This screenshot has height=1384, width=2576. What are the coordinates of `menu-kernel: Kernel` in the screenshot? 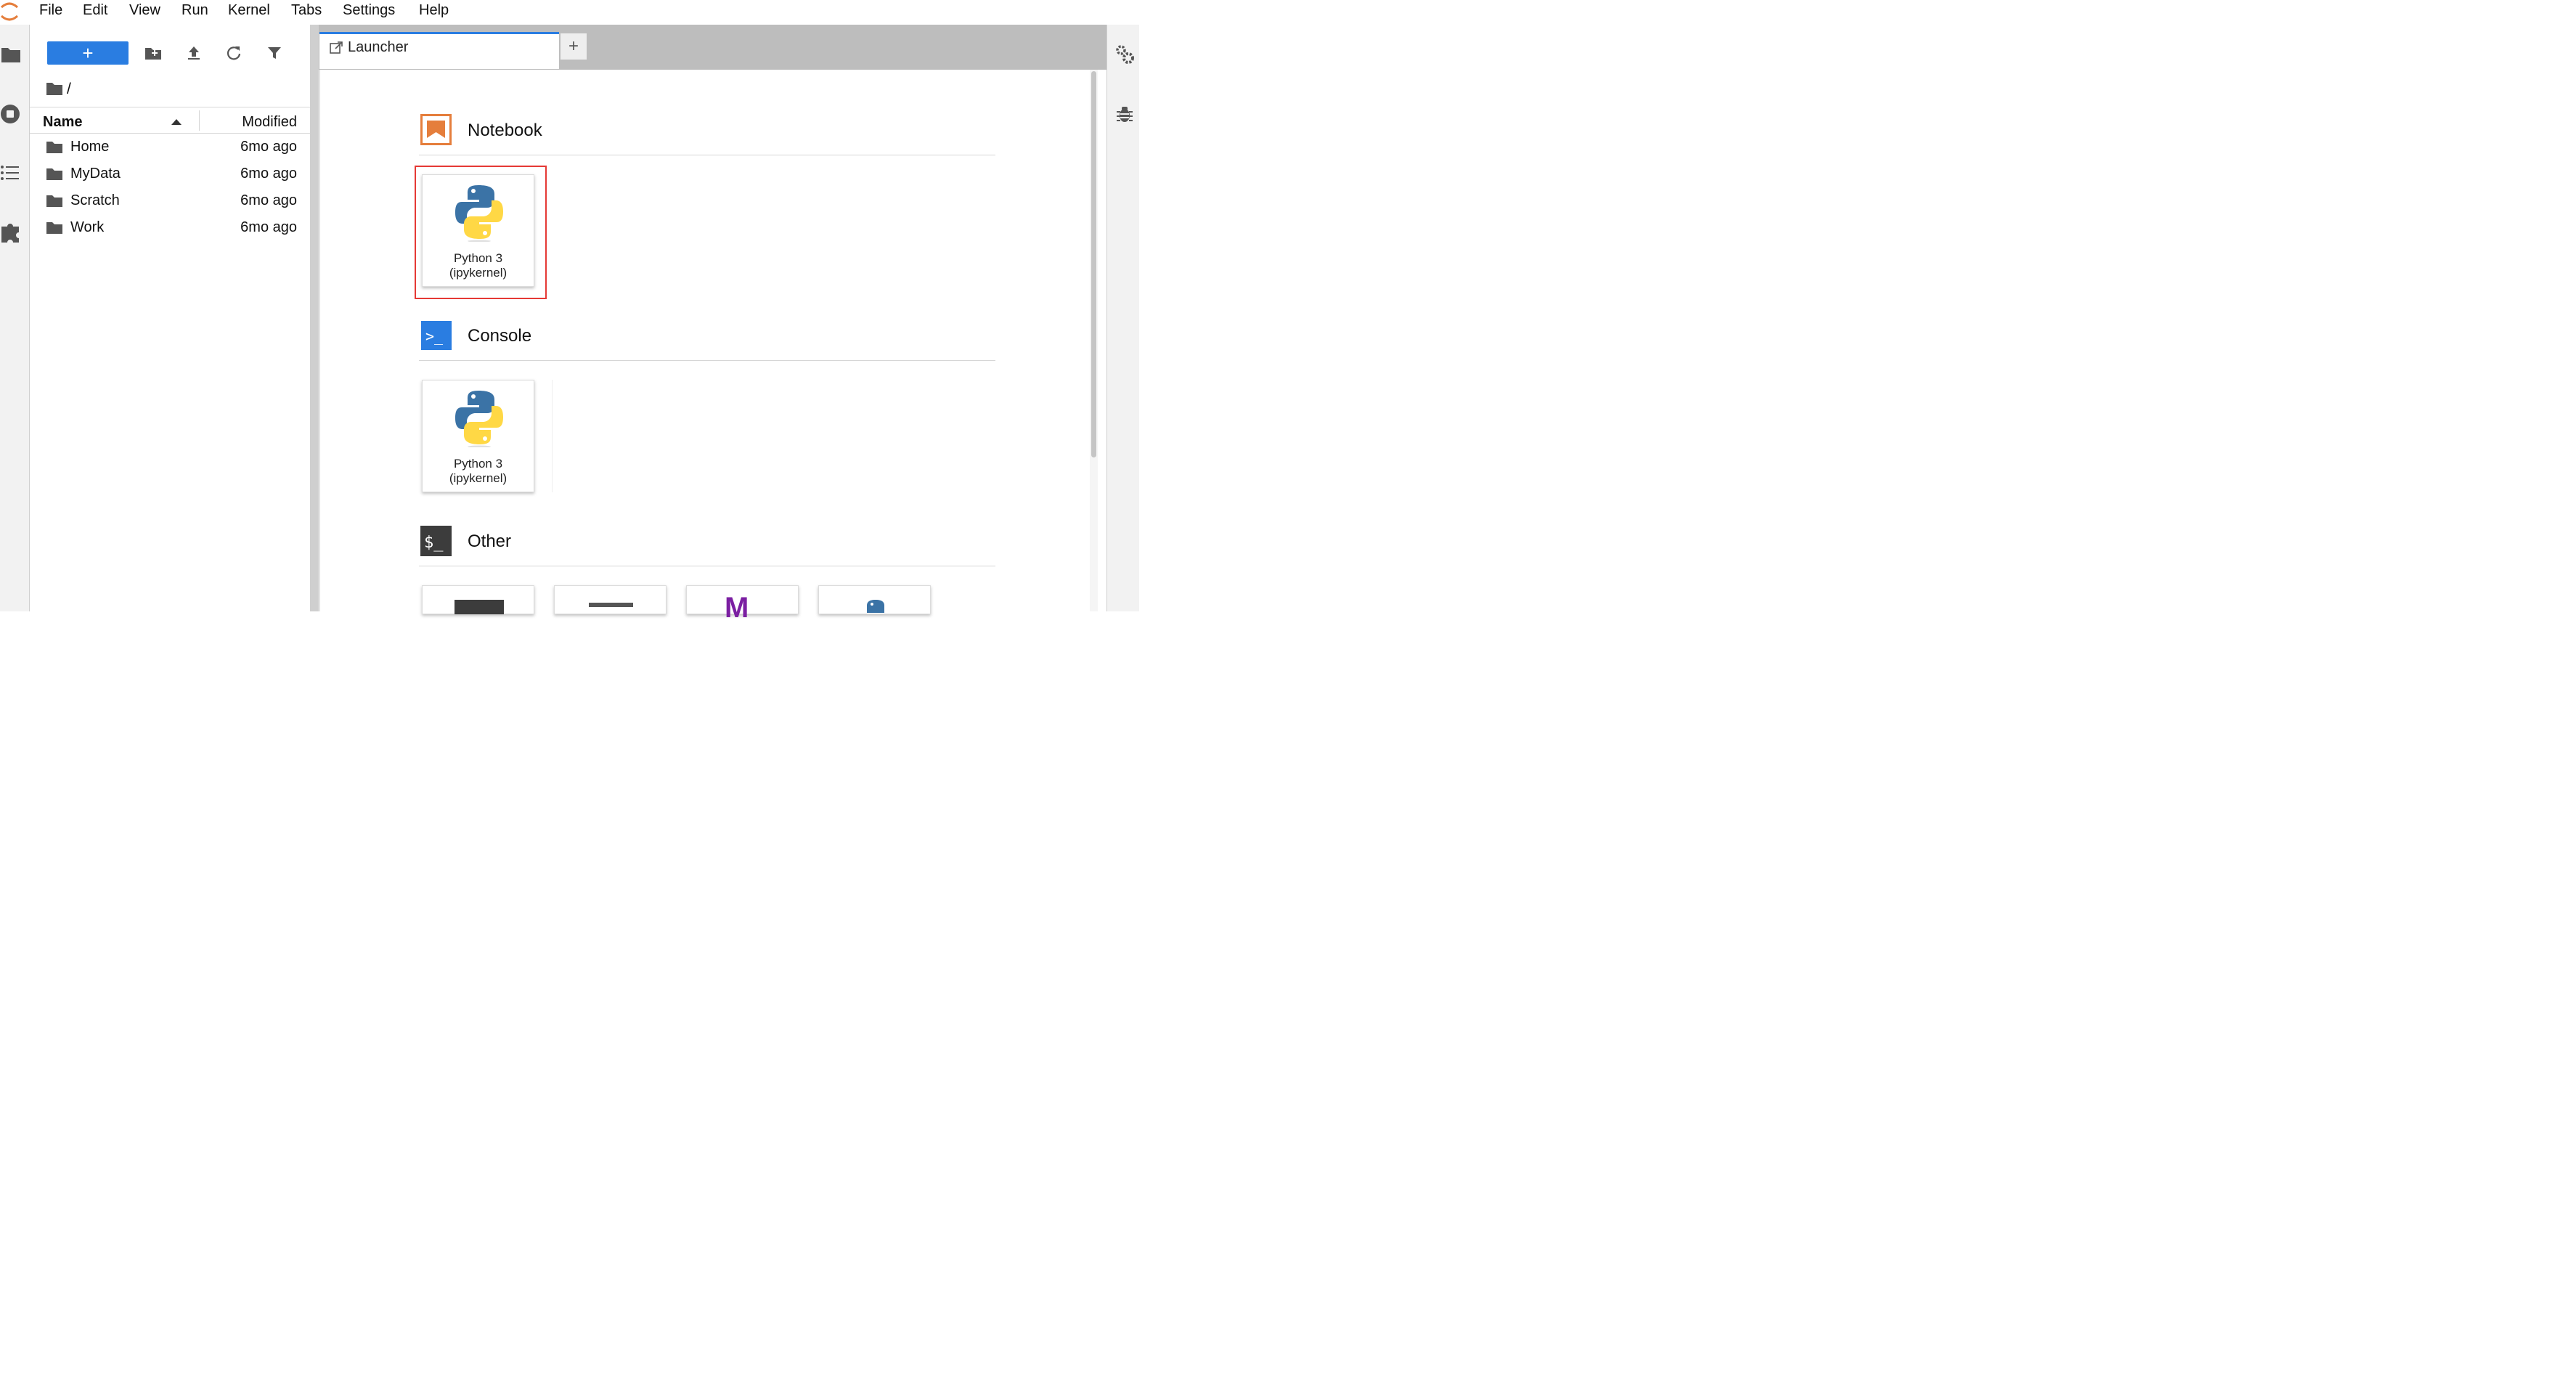 It's located at (249, 11).